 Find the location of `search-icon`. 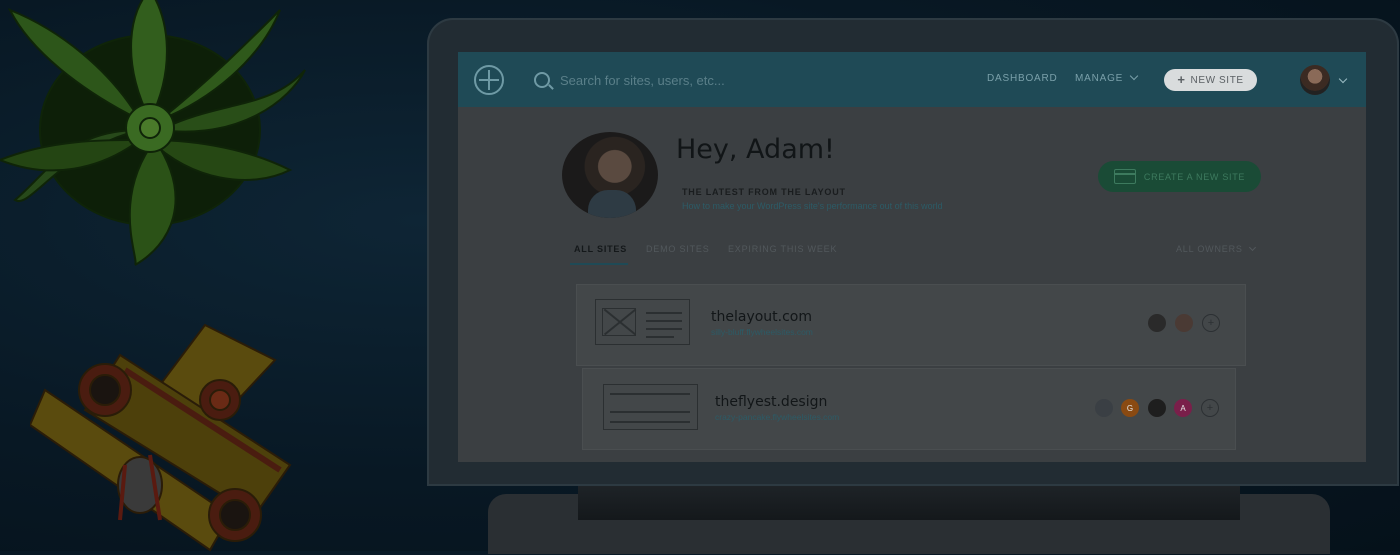

search-icon is located at coordinates (542, 80).